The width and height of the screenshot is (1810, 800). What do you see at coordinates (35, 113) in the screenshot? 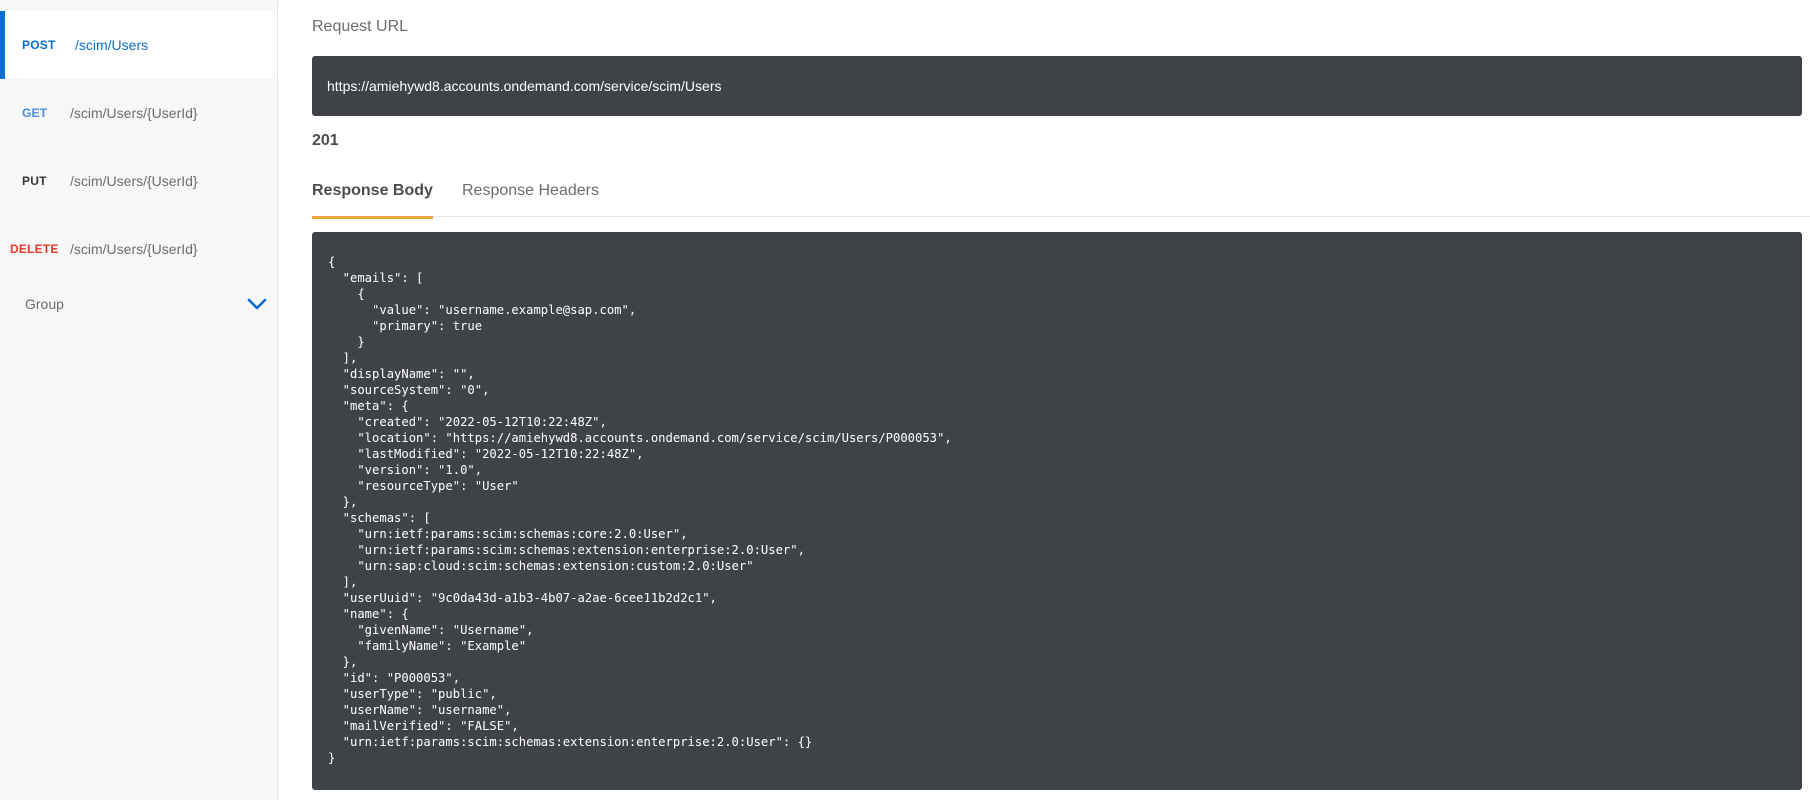
I see `method-badge-get: GET` at bounding box center [35, 113].